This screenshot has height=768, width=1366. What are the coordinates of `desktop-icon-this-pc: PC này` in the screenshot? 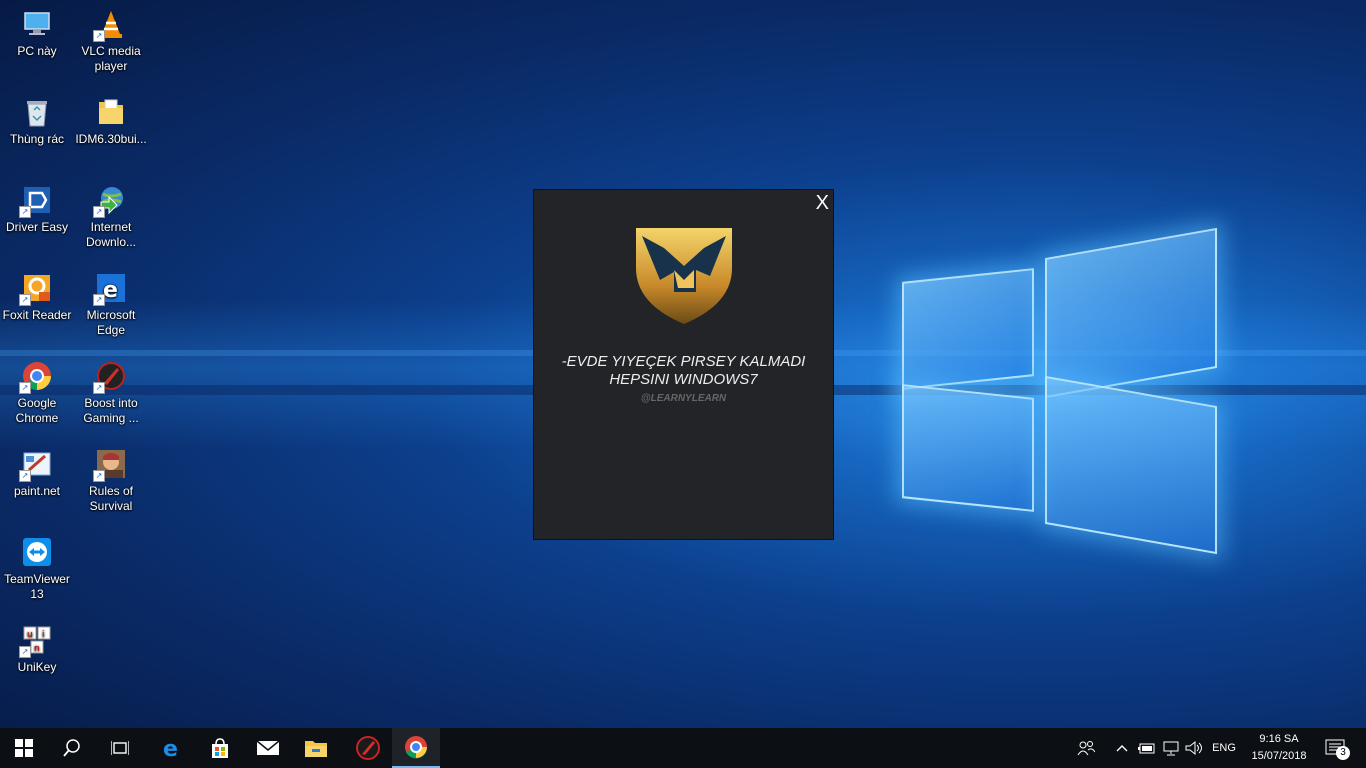 It's located at (37, 31).